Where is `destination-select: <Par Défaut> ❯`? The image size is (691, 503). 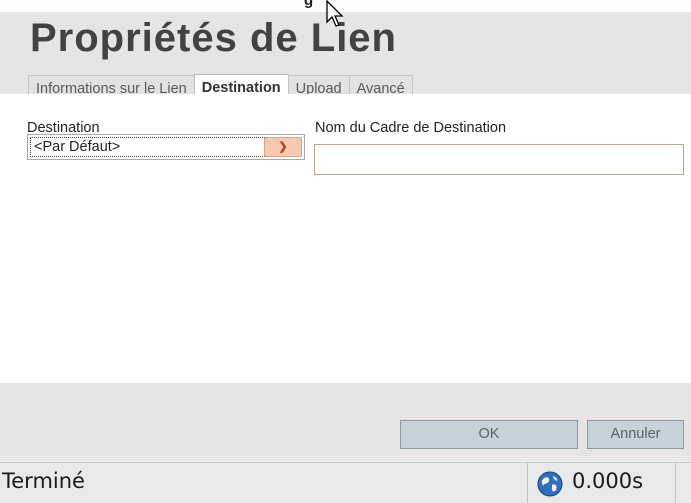
destination-select: <Par Défaut> ❯ is located at coordinates (166, 147).